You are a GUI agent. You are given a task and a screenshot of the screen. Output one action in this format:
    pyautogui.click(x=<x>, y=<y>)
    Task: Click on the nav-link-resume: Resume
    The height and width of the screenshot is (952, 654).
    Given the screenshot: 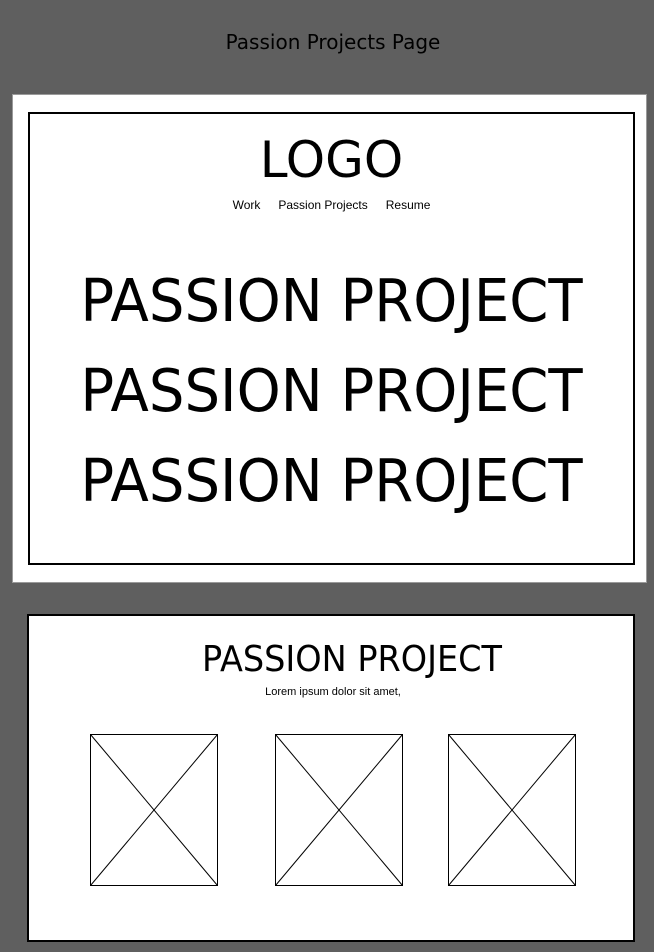 What is the action you would take?
    pyautogui.click(x=408, y=205)
    